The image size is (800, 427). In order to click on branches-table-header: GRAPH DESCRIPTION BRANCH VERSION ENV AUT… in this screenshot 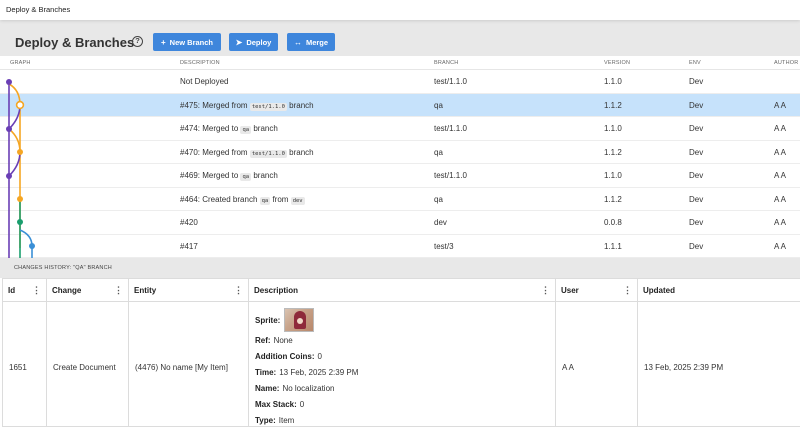, I will do `click(400, 63)`.